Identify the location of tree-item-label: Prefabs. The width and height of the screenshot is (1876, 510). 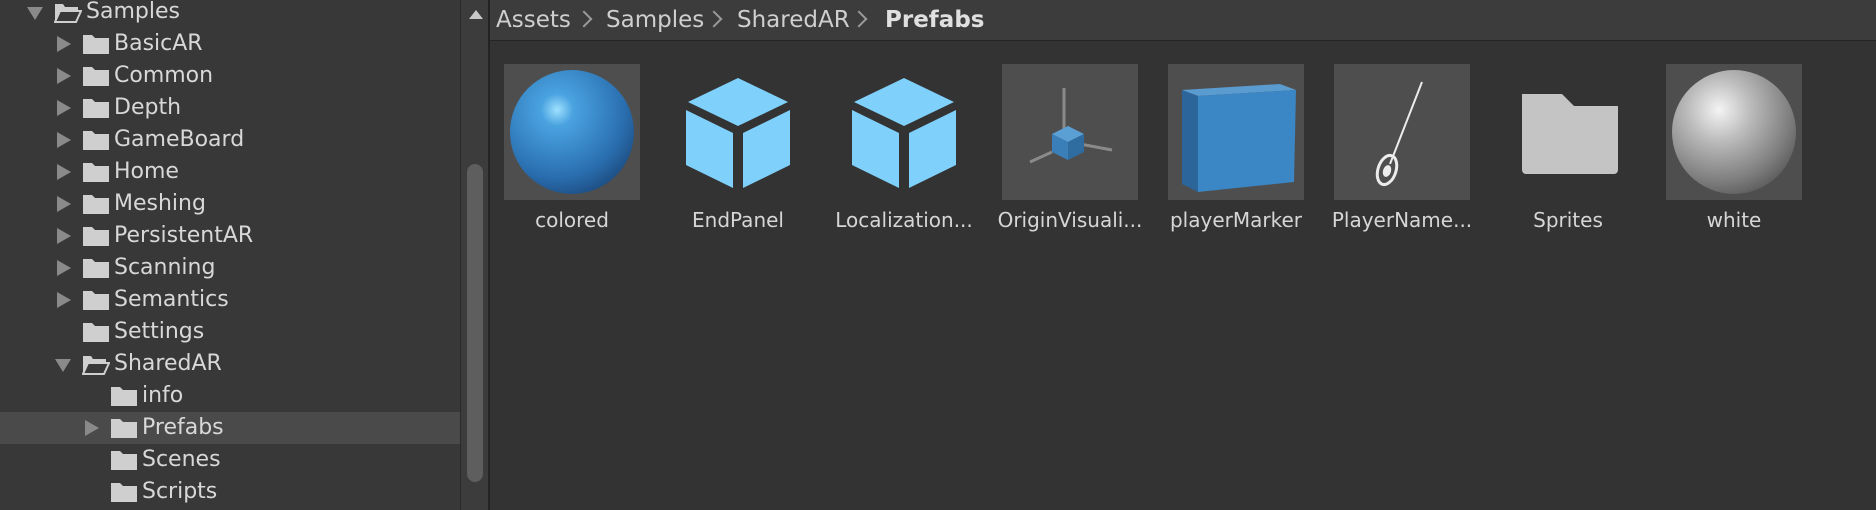
(183, 427).